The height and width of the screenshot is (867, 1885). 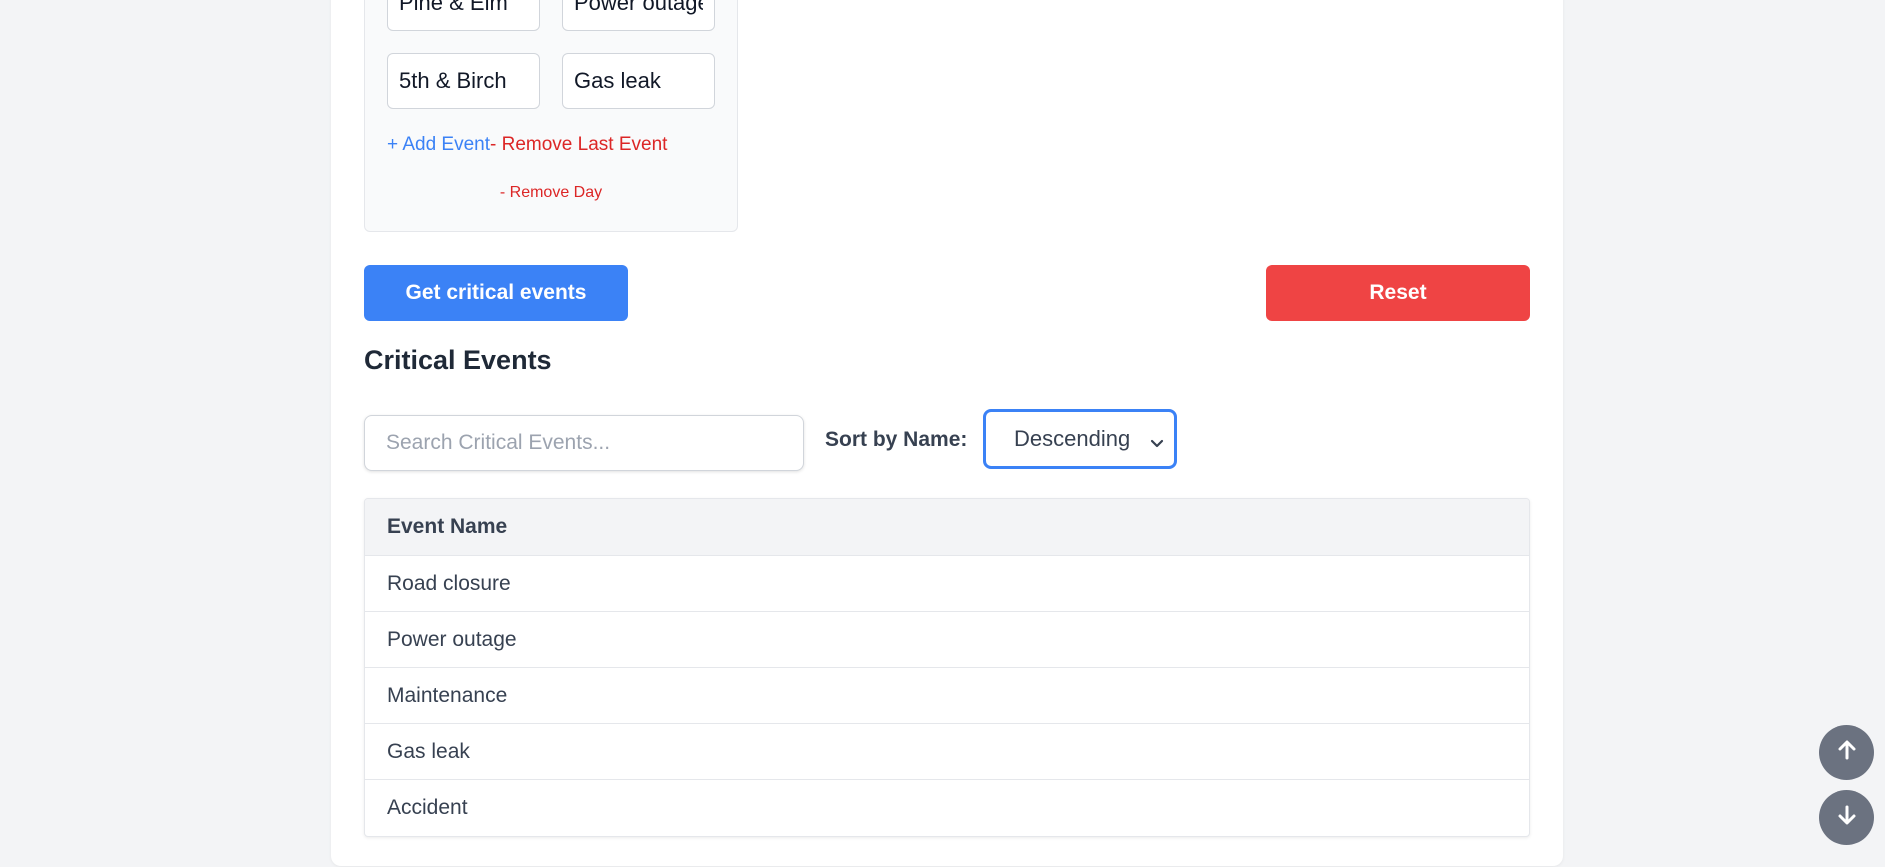 What do you see at coordinates (1157, 443) in the screenshot?
I see `chevron-down-icon` at bounding box center [1157, 443].